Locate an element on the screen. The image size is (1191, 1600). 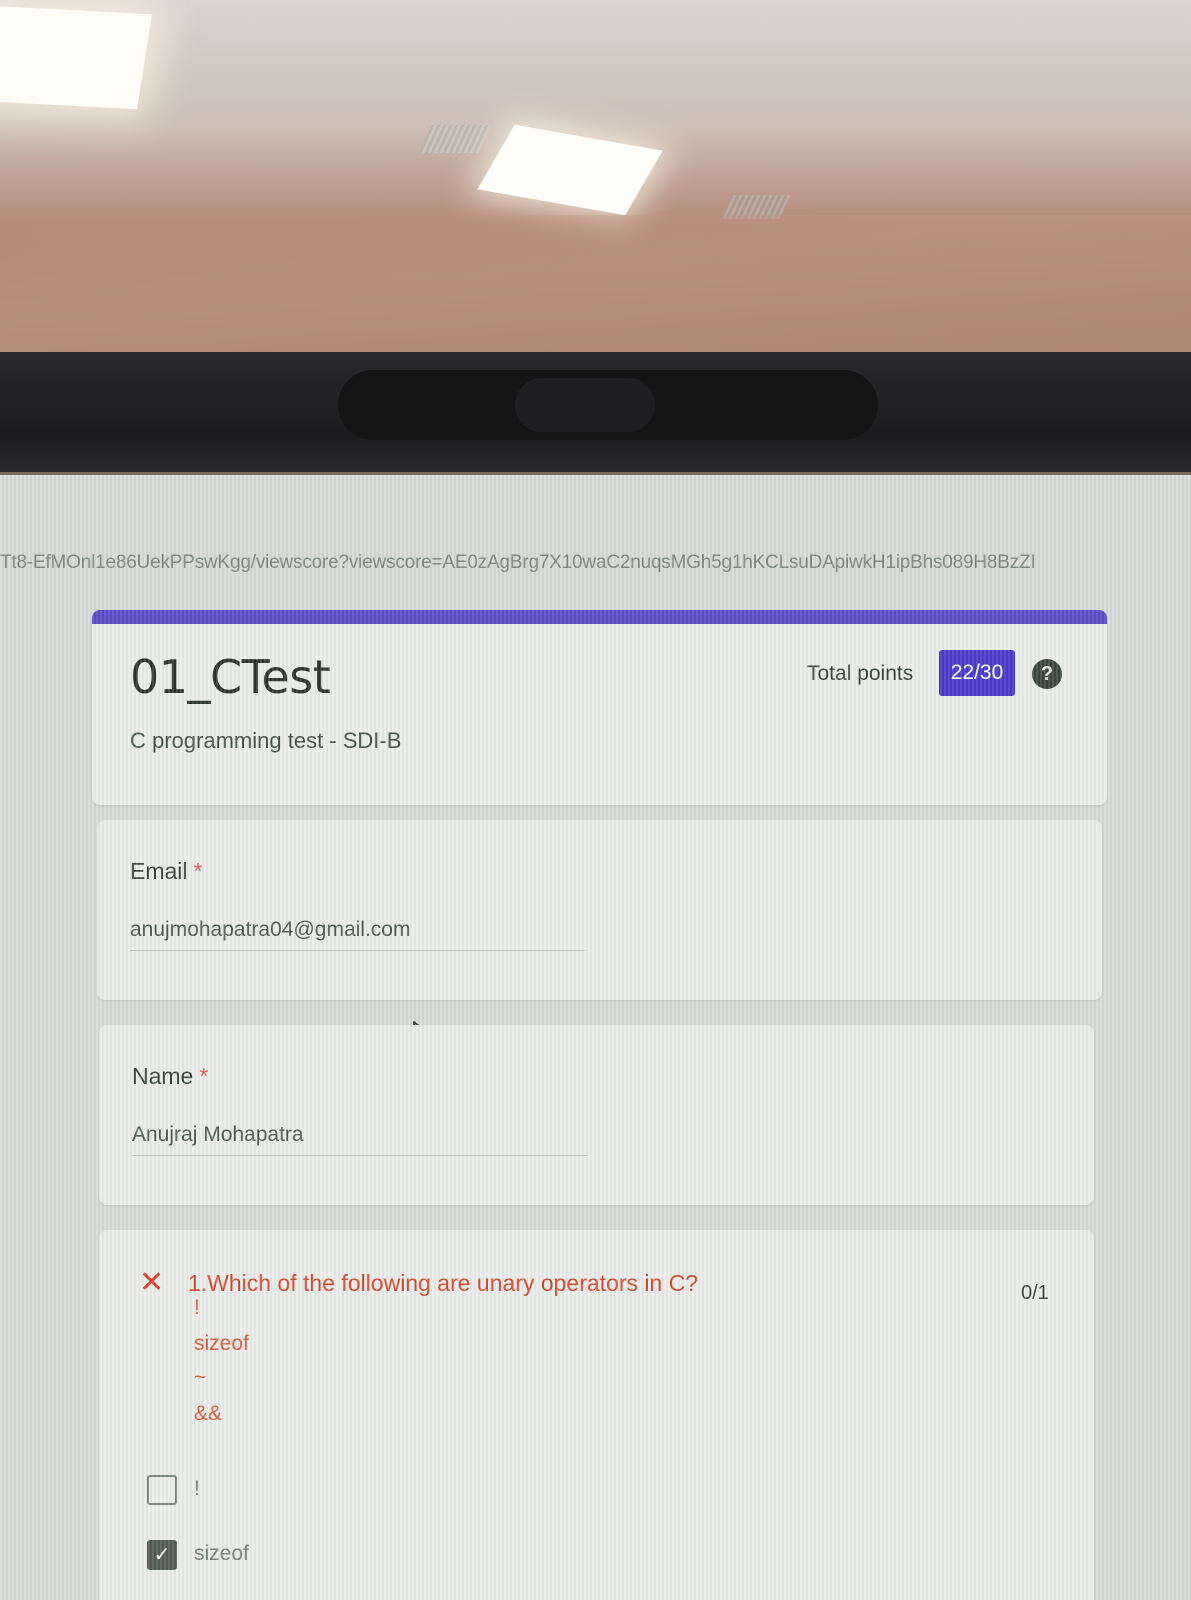
form-title: 01_CTest is located at coordinates (230, 677).